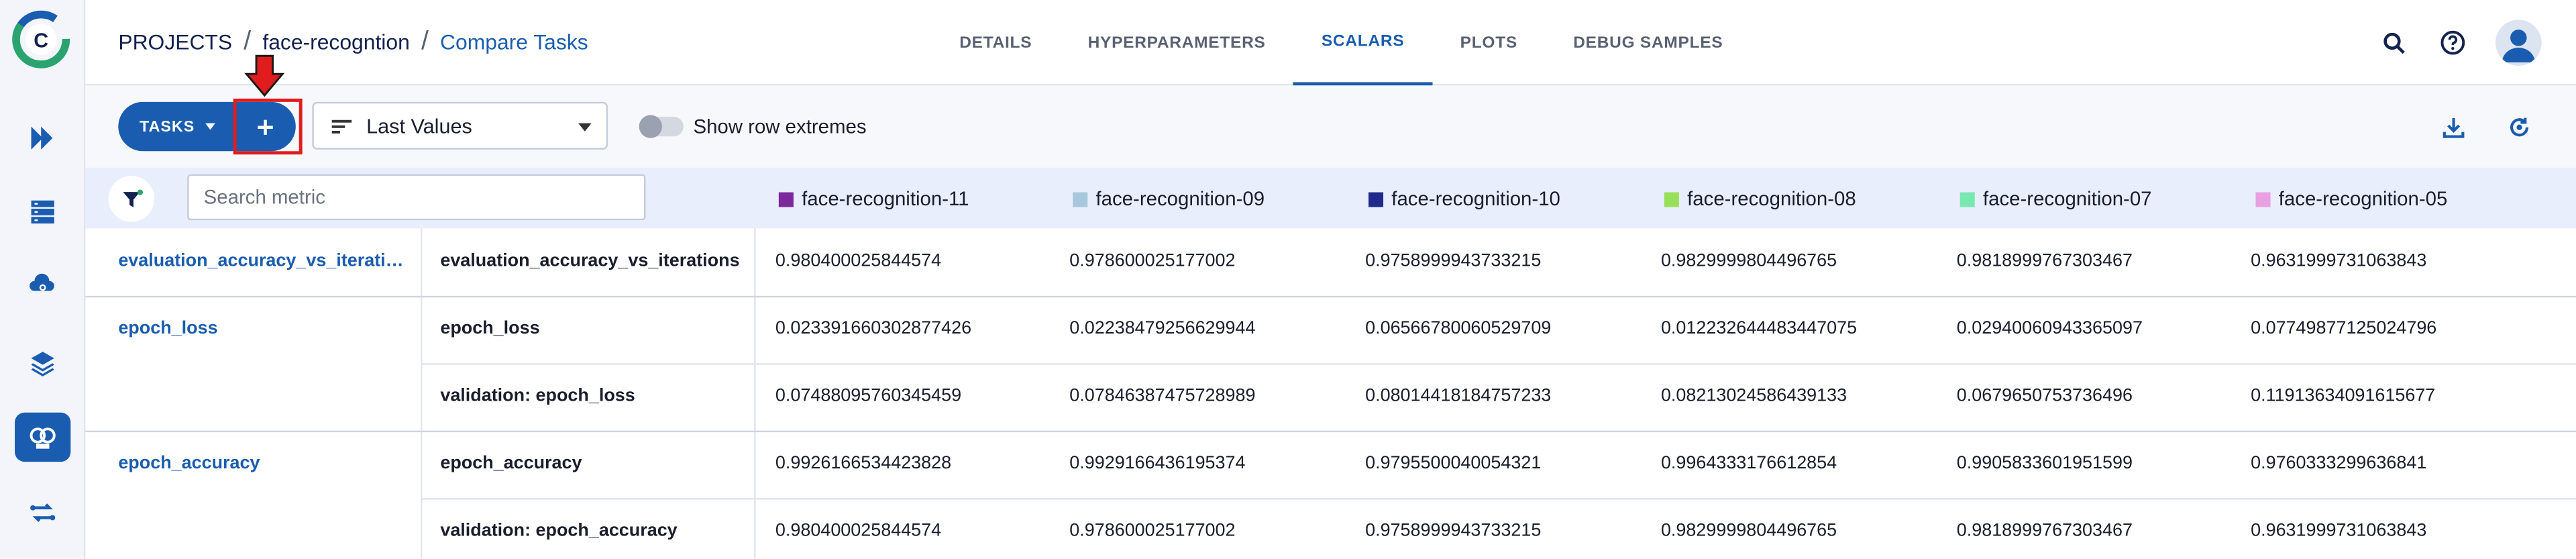 The width and height of the screenshot is (2576, 559). What do you see at coordinates (2518, 127) in the screenshot?
I see `refresh-settings-icon` at bounding box center [2518, 127].